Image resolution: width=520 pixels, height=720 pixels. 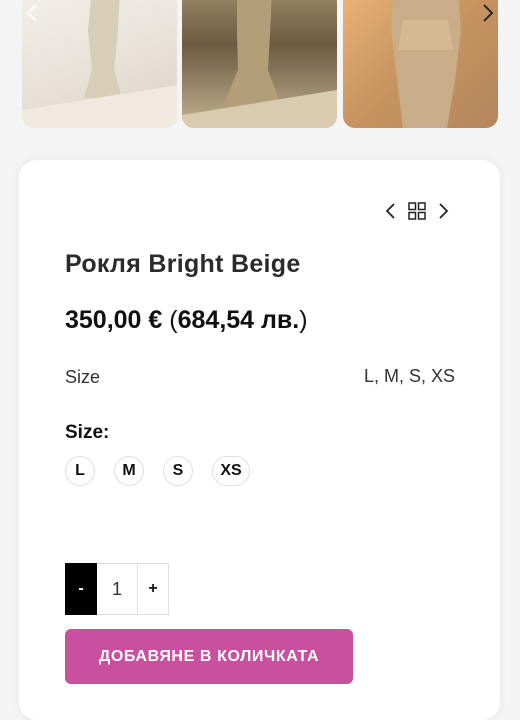 What do you see at coordinates (238, 320) in the screenshot?
I see `price-bgn: 684,54 лв.` at bounding box center [238, 320].